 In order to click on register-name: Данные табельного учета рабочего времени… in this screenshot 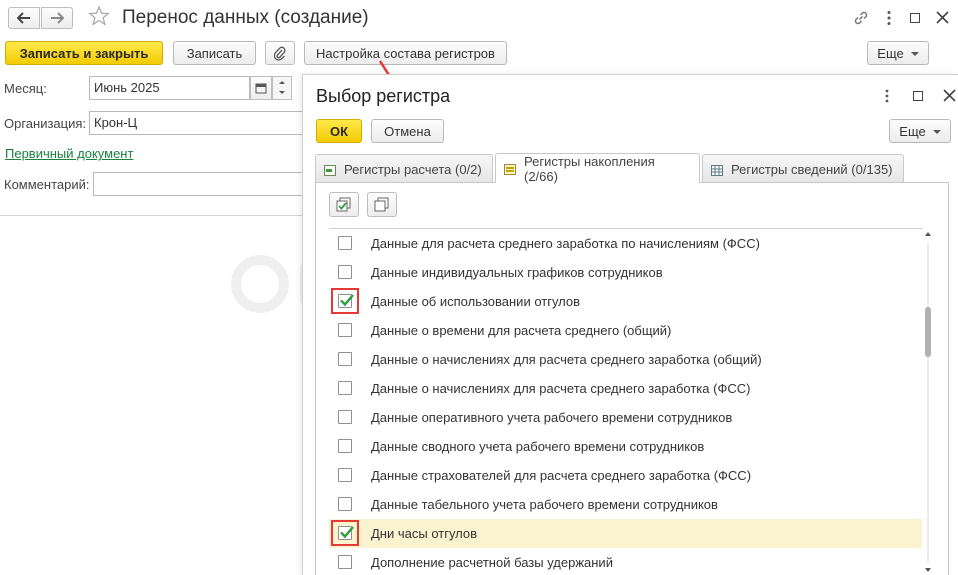, I will do `click(544, 504)`.